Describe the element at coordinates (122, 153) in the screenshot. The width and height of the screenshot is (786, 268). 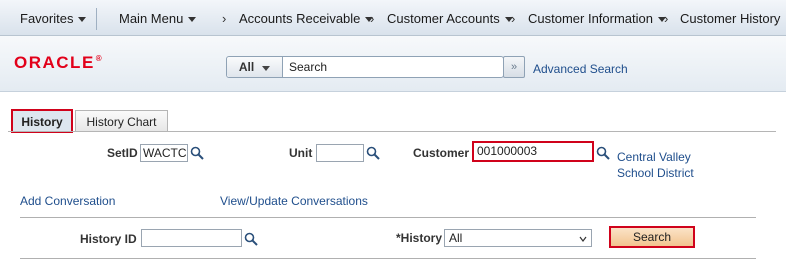
I see `setid-label: SetID` at that location.